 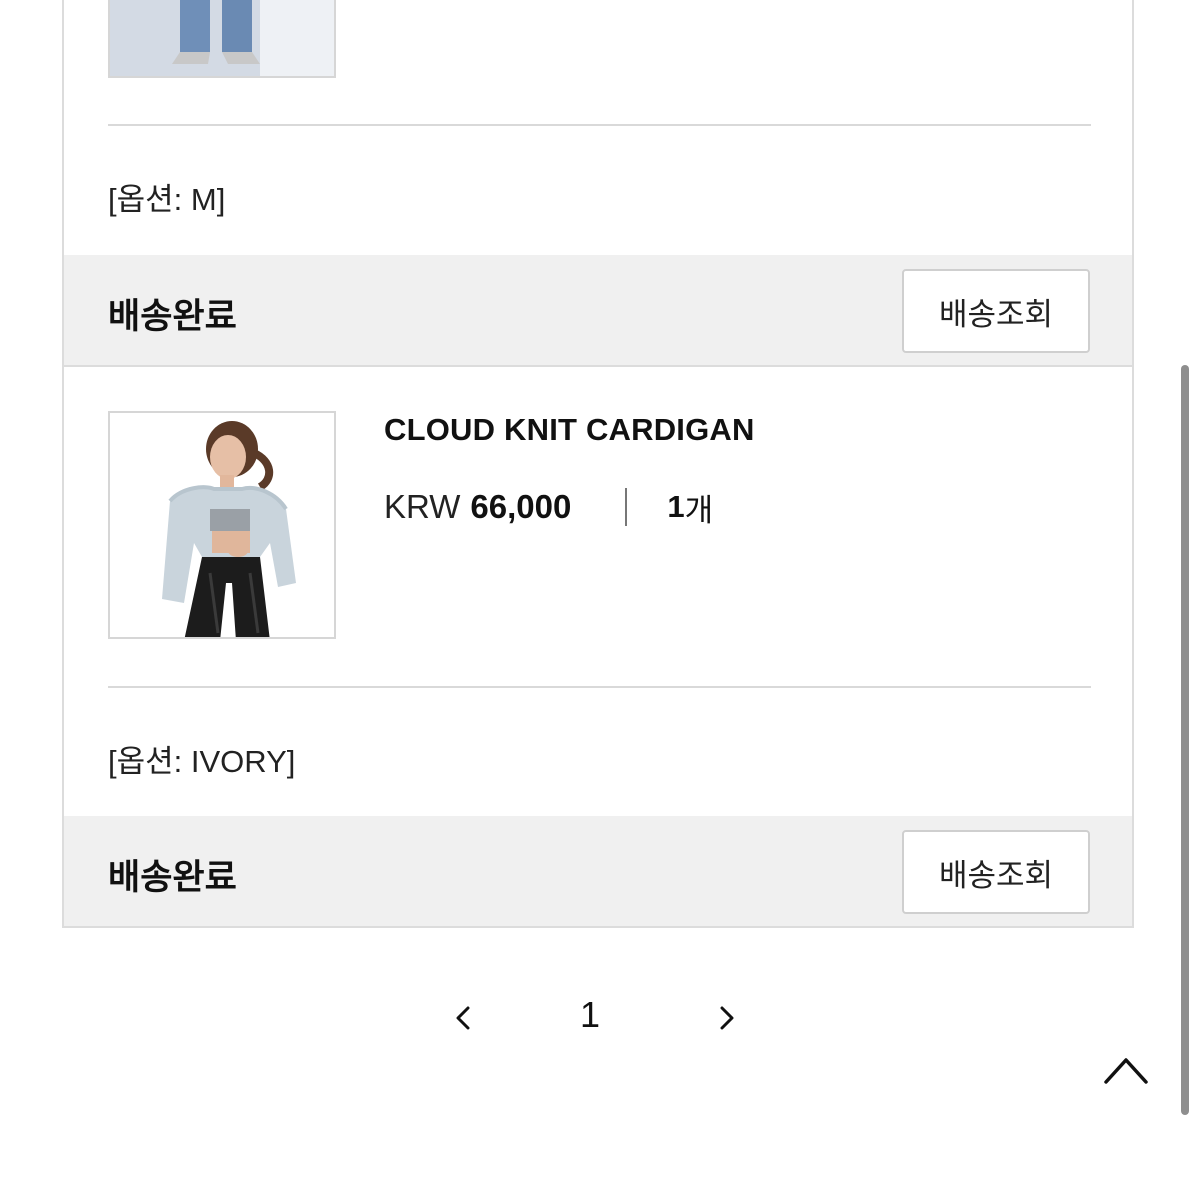 What do you see at coordinates (569, 430) in the screenshot?
I see `product-name: CLOUD KNIT CARDIGAN` at bounding box center [569, 430].